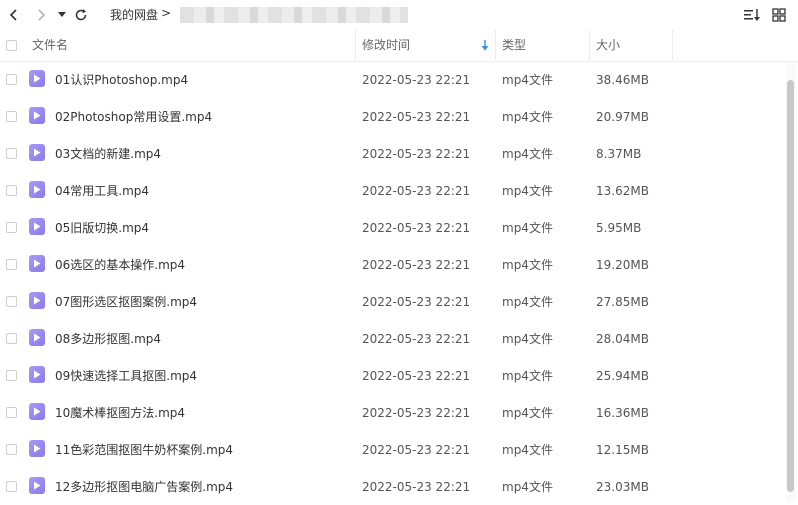  Describe the element at coordinates (14, 15) in the screenshot. I see `back-button` at that location.